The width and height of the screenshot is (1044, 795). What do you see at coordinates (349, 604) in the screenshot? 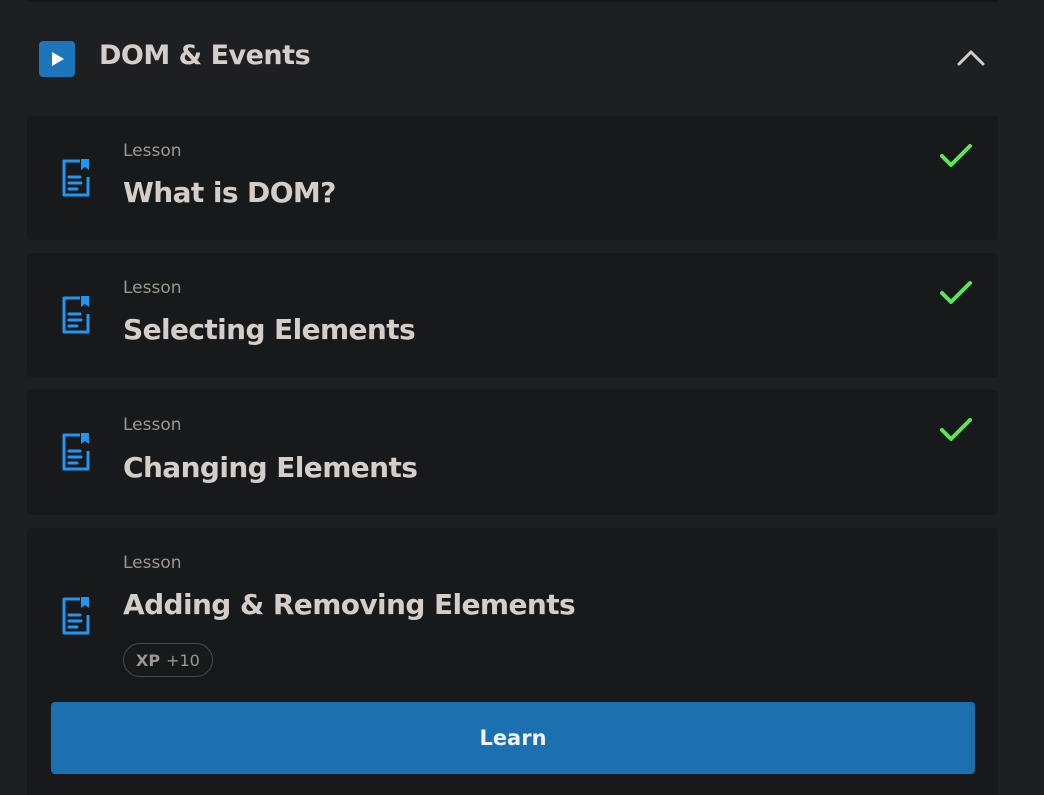
I see `lesson-title: Adding & Removing Elements` at bounding box center [349, 604].